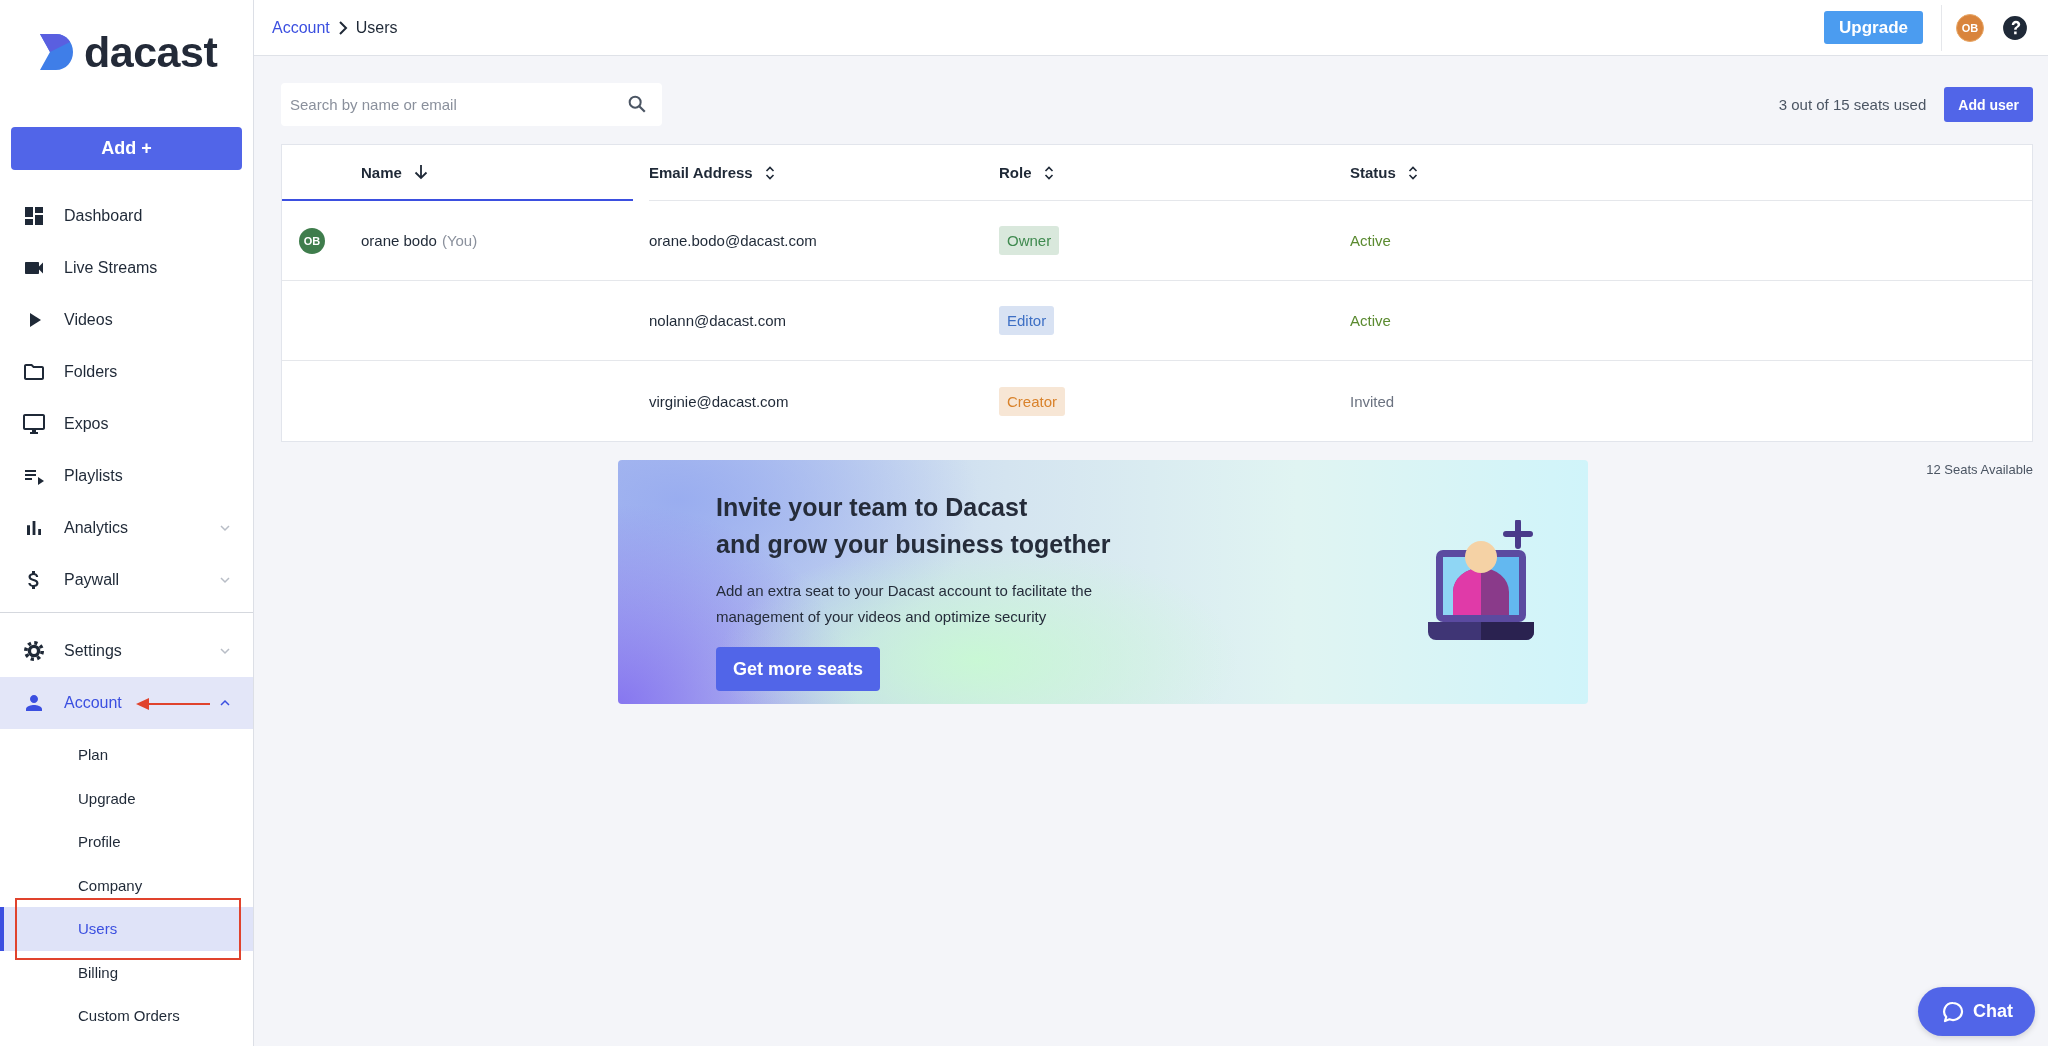 The width and height of the screenshot is (2048, 1046). Describe the element at coordinates (719, 401) in the screenshot. I see `email-cell-text: virginie@dacast.com` at that location.